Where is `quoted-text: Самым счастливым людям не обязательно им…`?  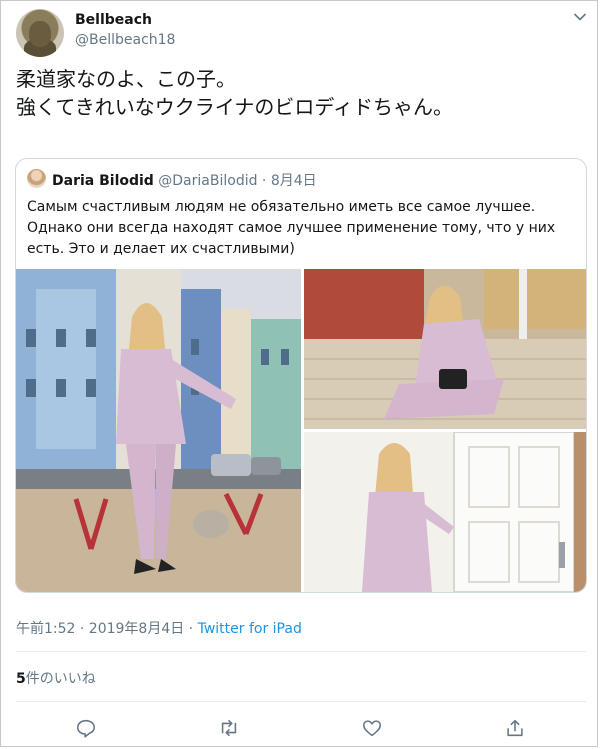 quoted-text: Самым счастливым людям не обязательно им… is located at coordinates (291, 228).